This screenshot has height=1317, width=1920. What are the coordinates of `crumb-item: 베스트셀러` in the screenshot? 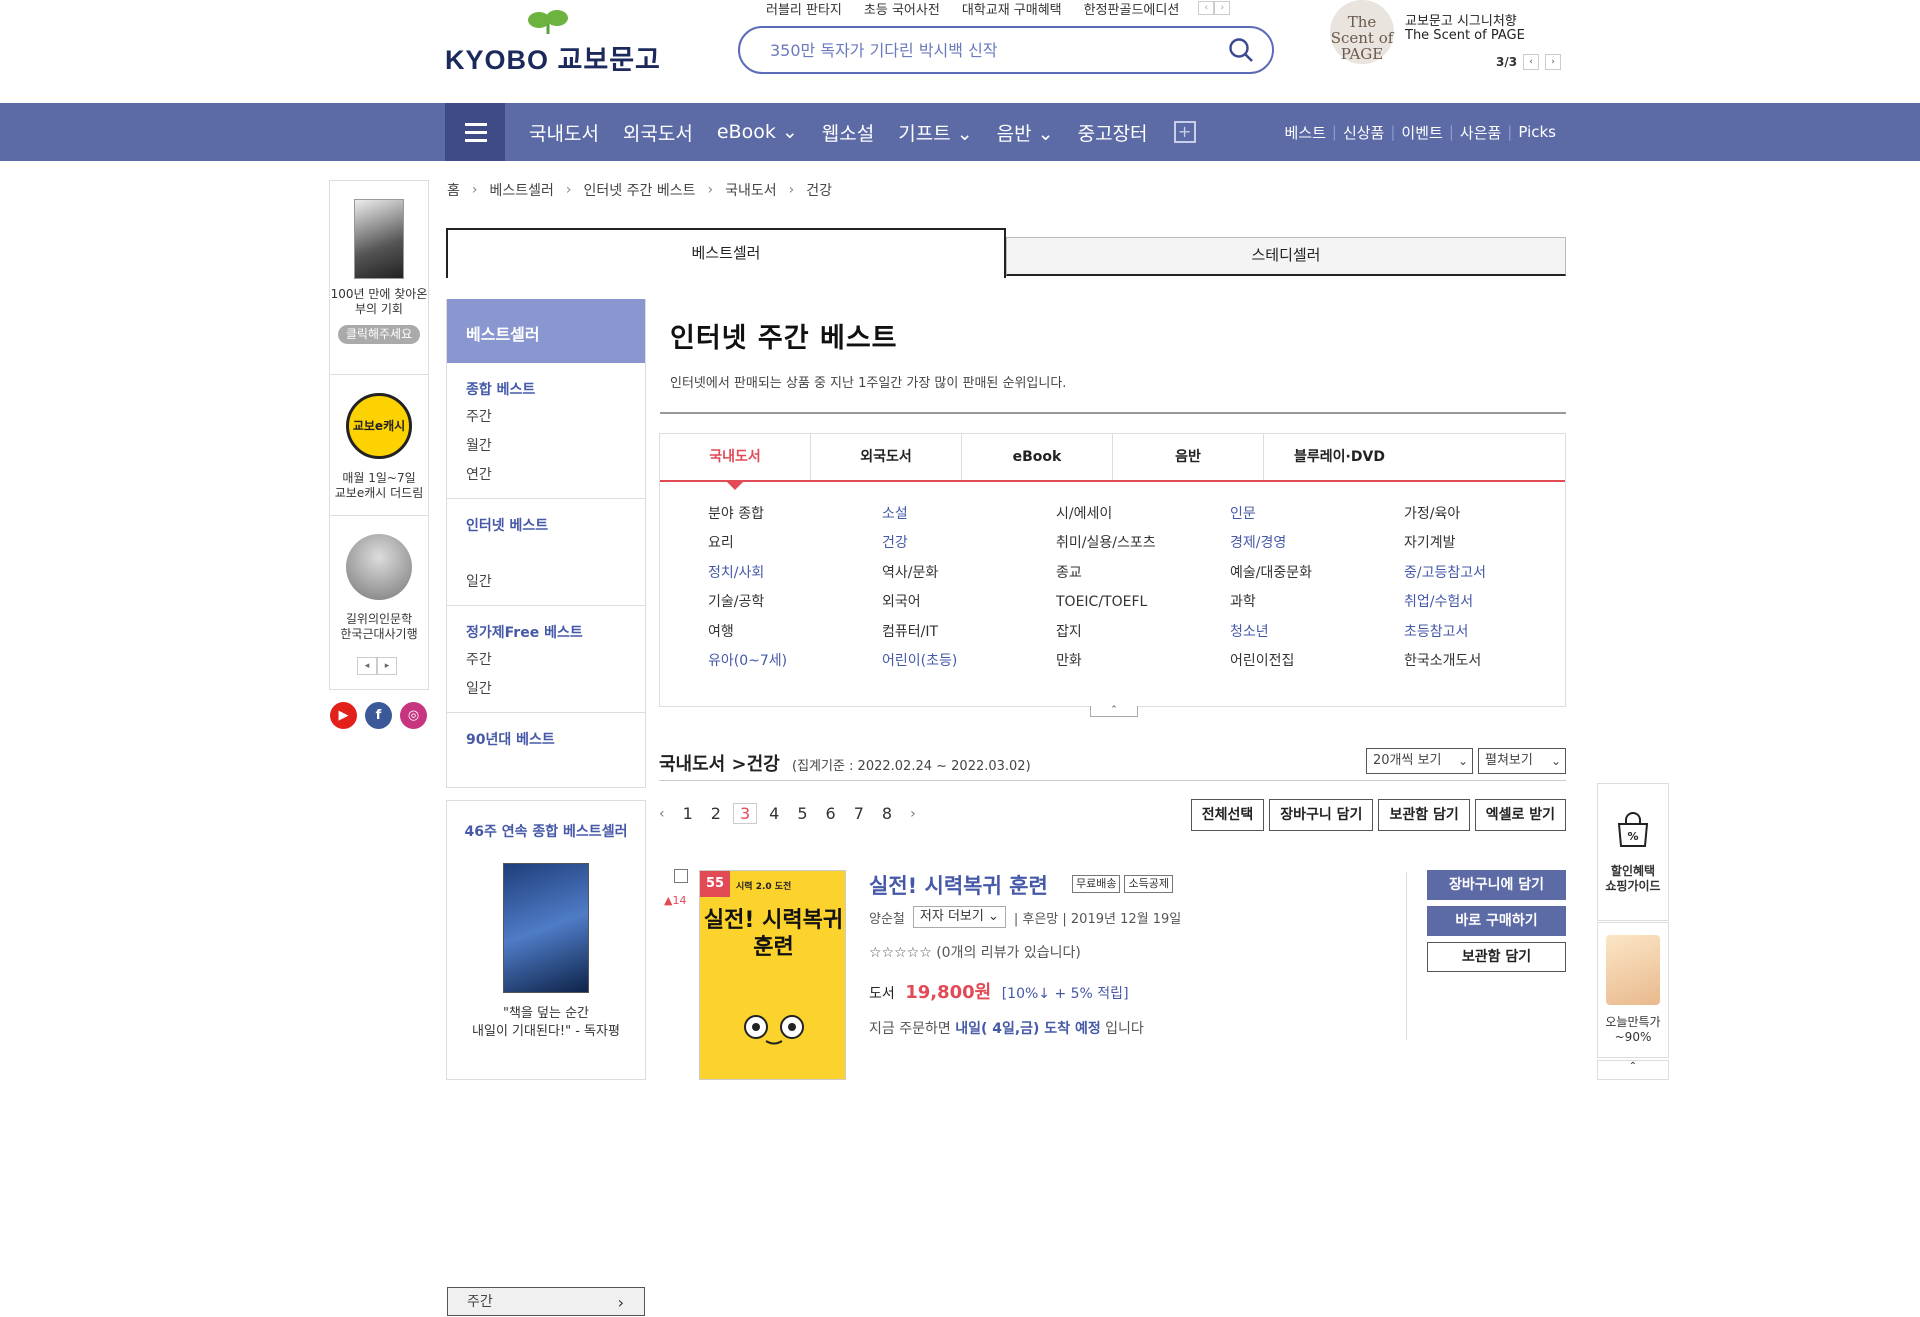 It's located at (522, 190).